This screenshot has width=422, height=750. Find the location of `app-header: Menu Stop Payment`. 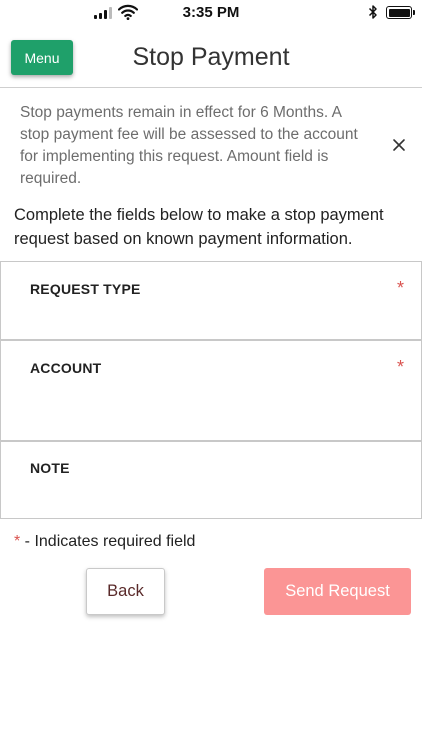

app-header: Menu Stop Payment is located at coordinates (211, 57).